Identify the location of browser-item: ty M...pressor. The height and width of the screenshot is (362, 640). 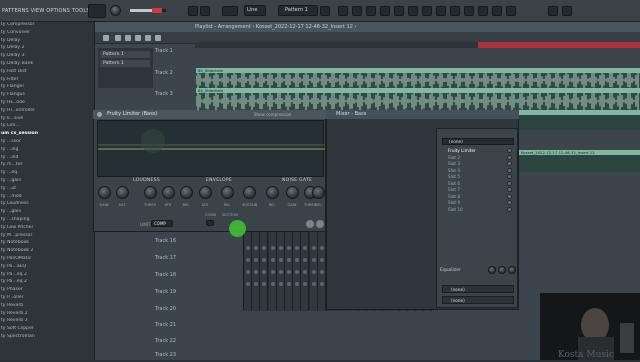
(47, 236).